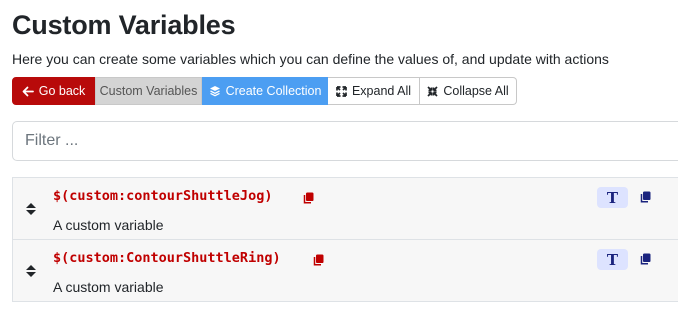 The height and width of the screenshot is (318, 678). What do you see at coordinates (62, 91) in the screenshot?
I see `go-back-label: Go back` at bounding box center [62, 91].